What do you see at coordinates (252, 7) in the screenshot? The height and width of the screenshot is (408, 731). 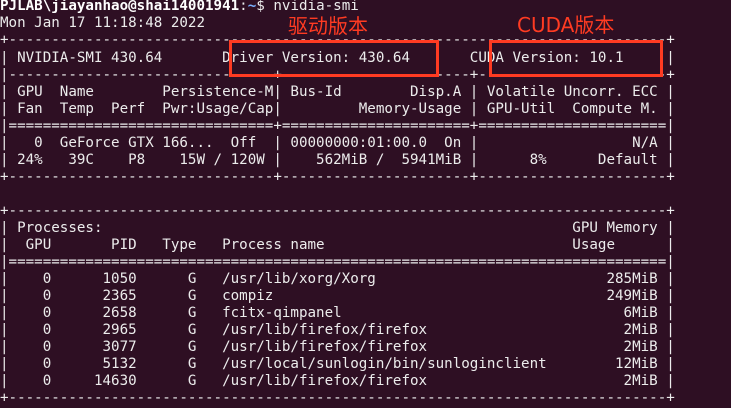 I see `prompt-path: ~` at bounding box center [252, 7].